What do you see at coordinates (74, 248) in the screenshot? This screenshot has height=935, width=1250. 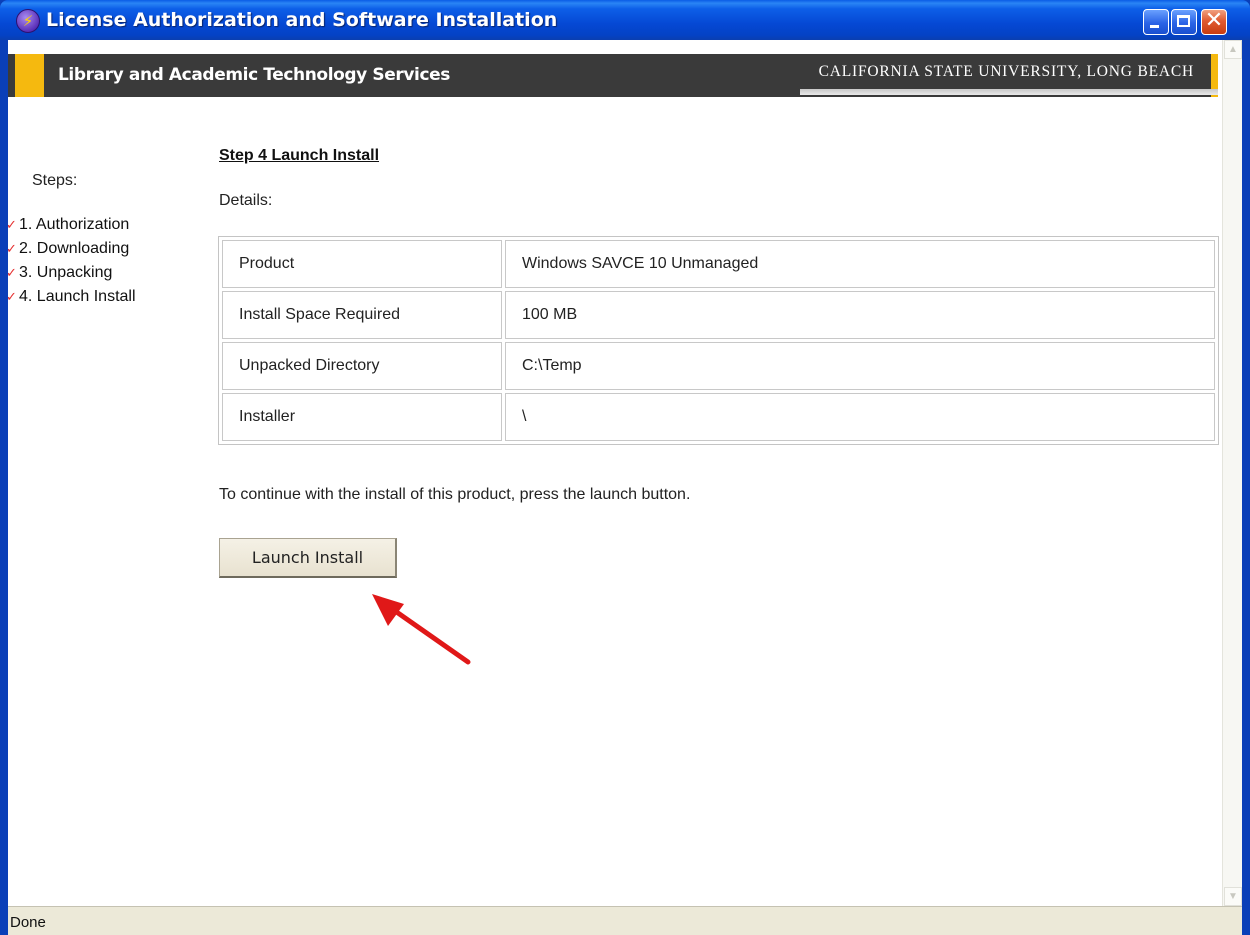 I see `step-label: 2. Downloading` at bounding box center [74, 248].